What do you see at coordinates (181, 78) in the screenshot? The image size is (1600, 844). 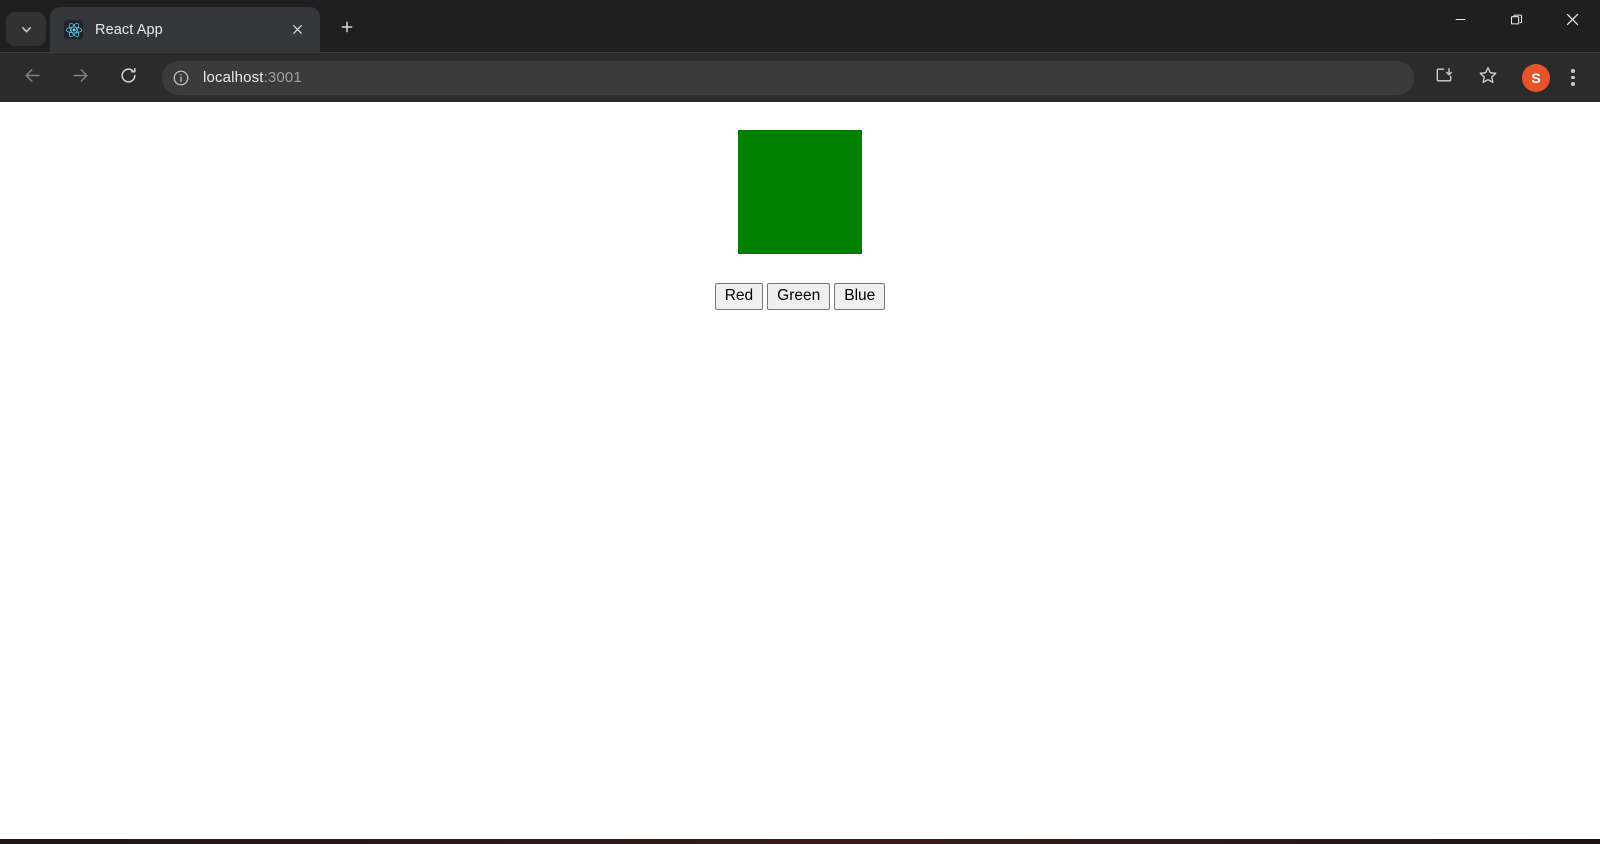 I see `info-circle-icon` at bounding box center [181, 78].